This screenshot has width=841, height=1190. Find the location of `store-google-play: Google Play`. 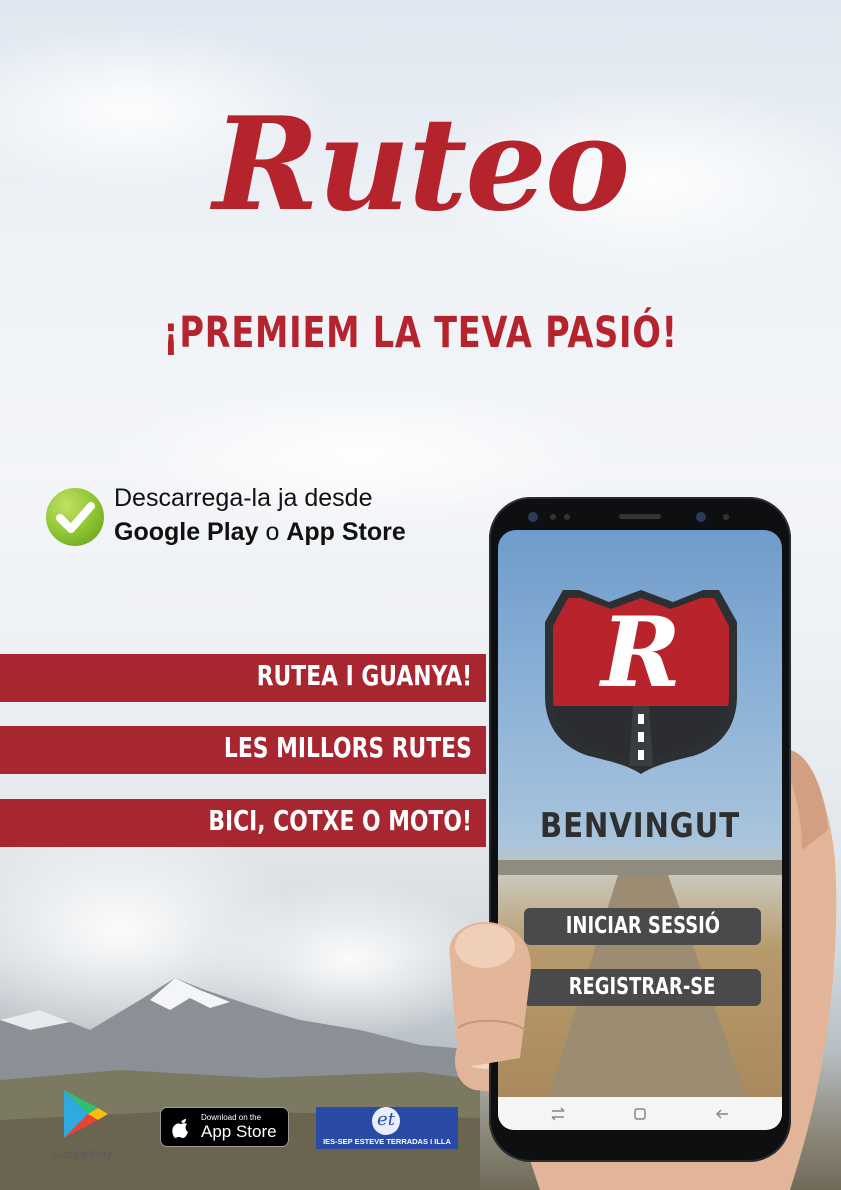

store-google-play: Google Play is located at coordinates (186, 532).